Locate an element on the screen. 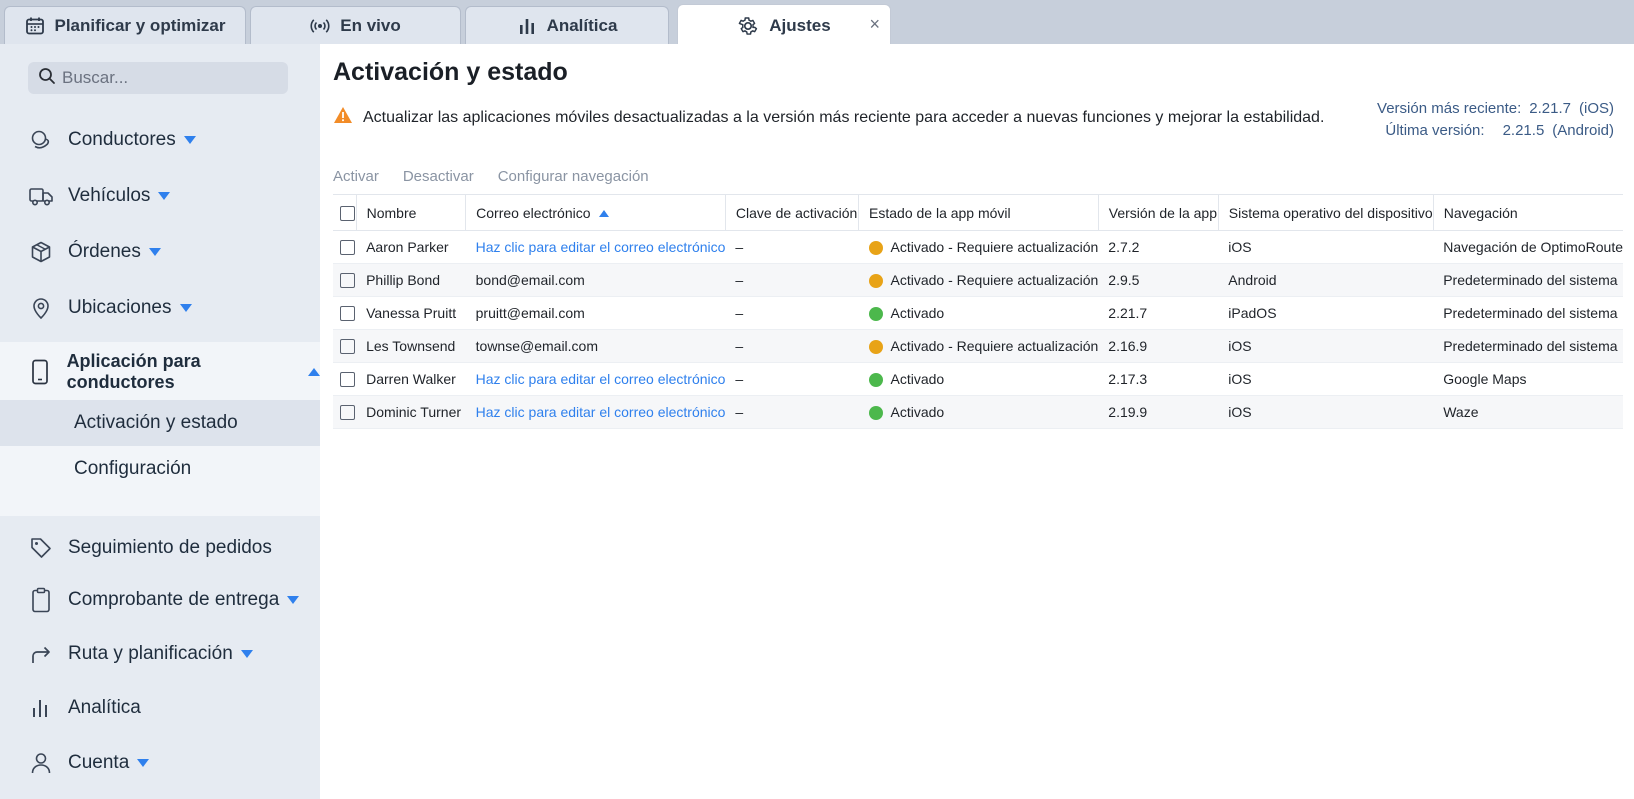 This screenshot has width=1634, height=799. sidebar-item-label: Vehículos is located at coordinates (109, 195).